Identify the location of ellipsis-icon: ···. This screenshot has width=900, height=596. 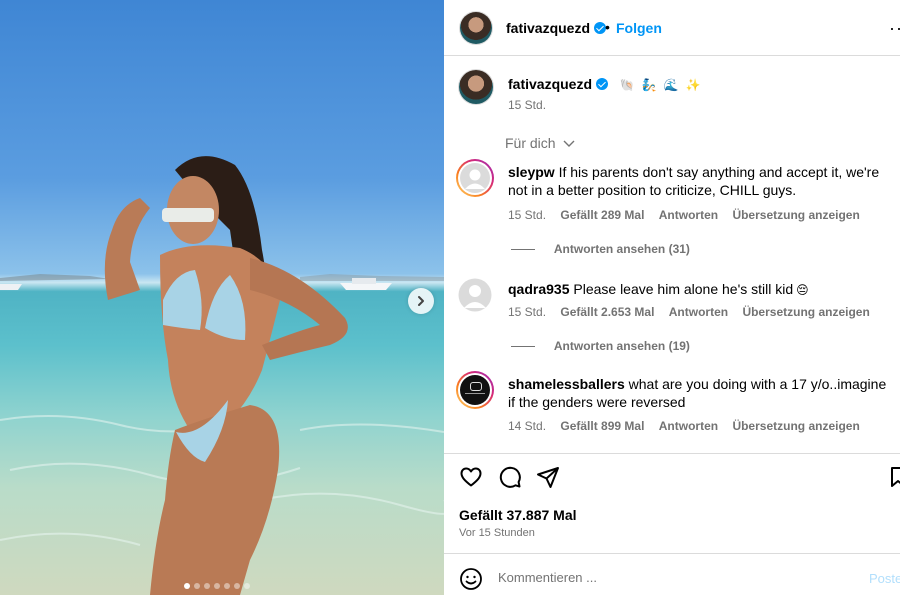
(894, 28).